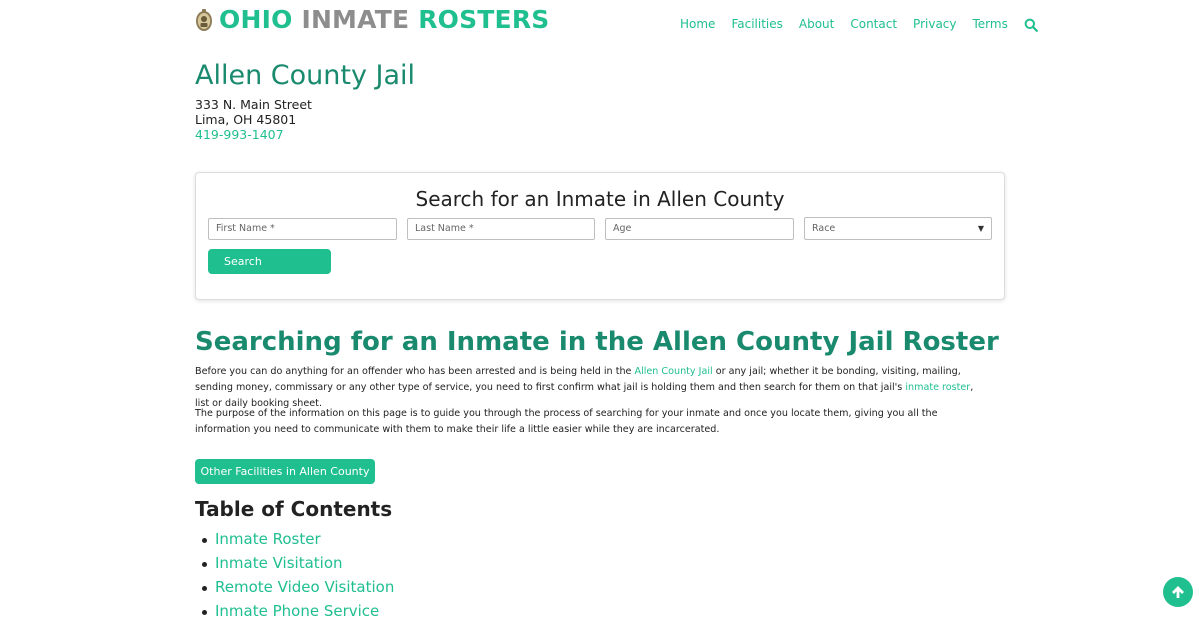 The height and width of the screenshot is (620, 1200). What do you see at coordinates (898, 228) in the screenshot?
I see `race-select: Race ▼` at bounding box center [898, 228].